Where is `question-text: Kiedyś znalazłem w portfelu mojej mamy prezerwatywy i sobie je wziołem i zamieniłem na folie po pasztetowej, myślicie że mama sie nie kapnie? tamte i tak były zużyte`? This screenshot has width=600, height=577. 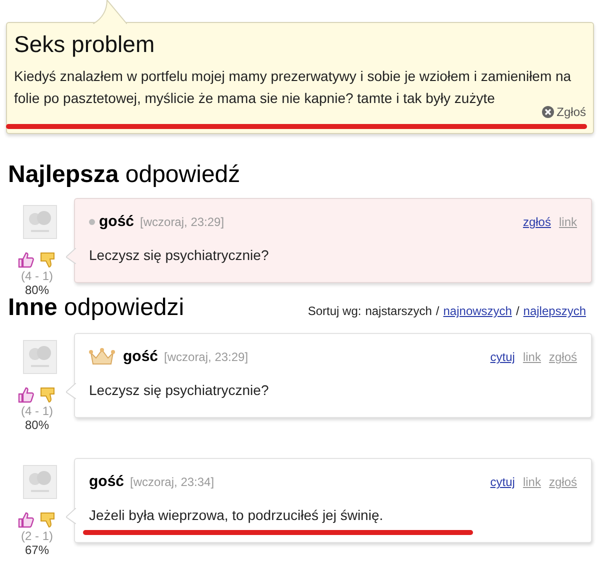
question-text: Kiedyś znalazłem w portfelu mojej mamy prezerwatywy i sobie je wziołem i zamieniłem na folie po pasztetowej, myślicie że mama sie nie kapnie? tamte i tak były zużyte is located at coordinates (293, 87).